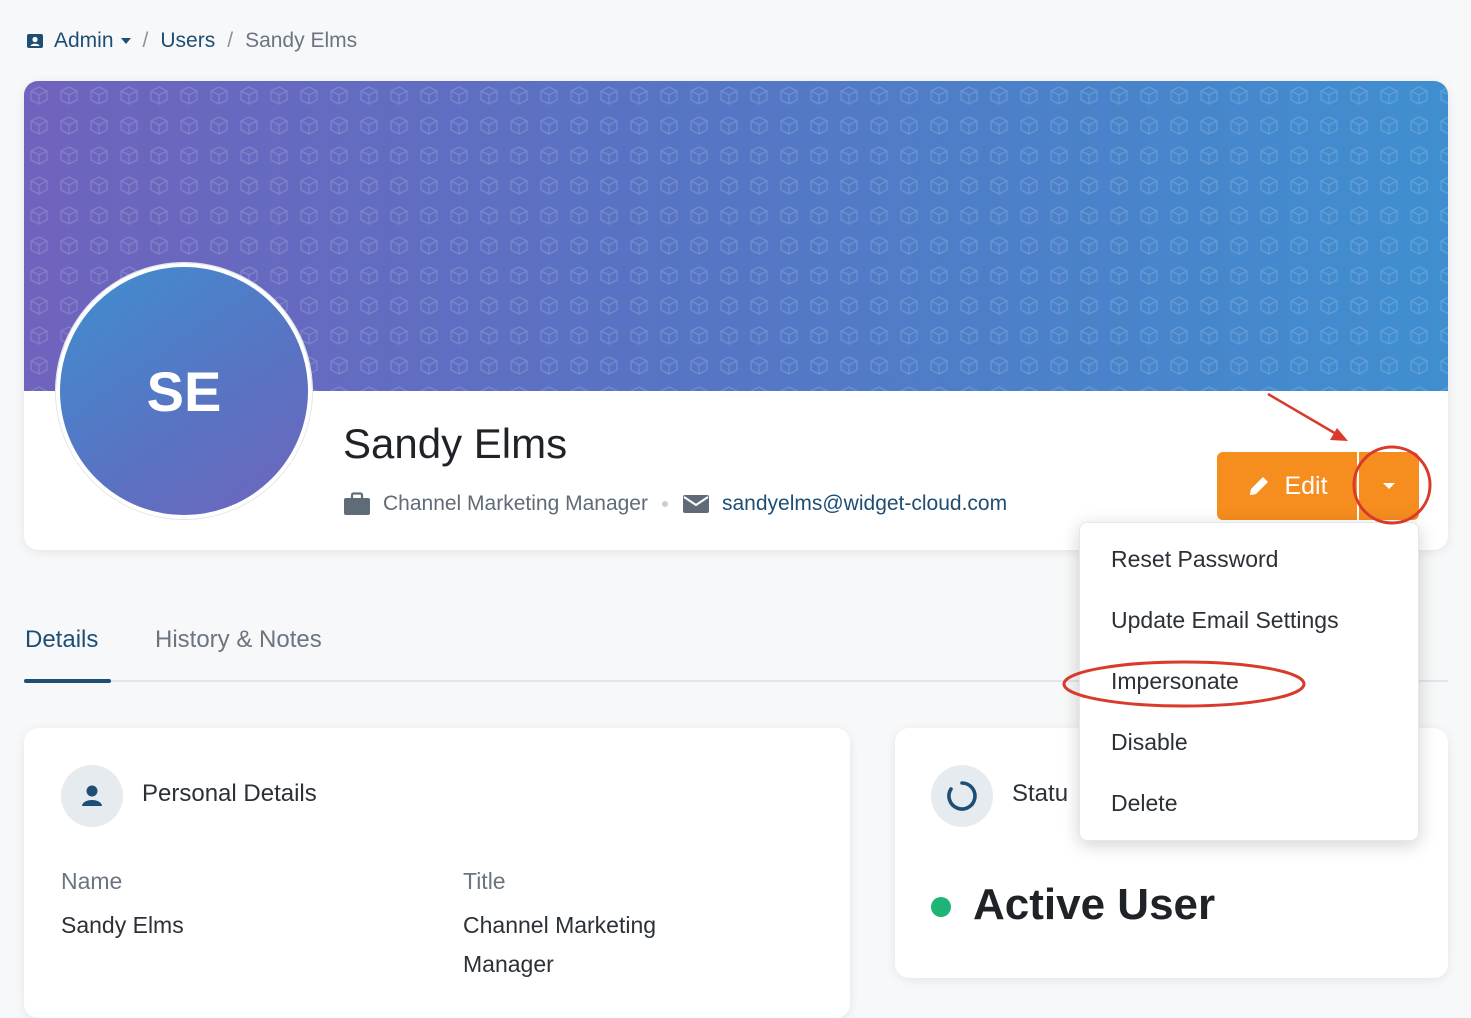 The image size is (1471, 1018). Describe the element at coordinates (560, 925) in the screenshot. I see `title-value-line1: Channel Marketing` at that location.